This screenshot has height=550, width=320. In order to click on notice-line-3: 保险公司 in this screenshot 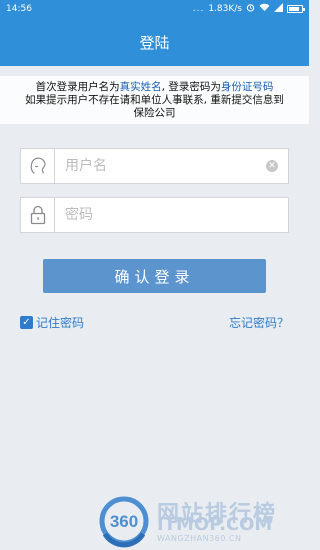, I will do `click(154, 113)`.